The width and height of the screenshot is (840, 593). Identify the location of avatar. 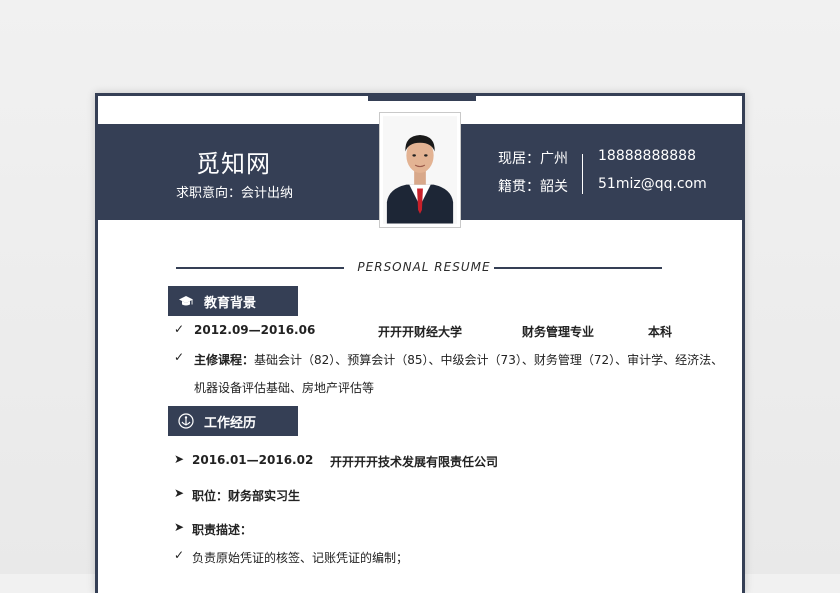
(420, 170).